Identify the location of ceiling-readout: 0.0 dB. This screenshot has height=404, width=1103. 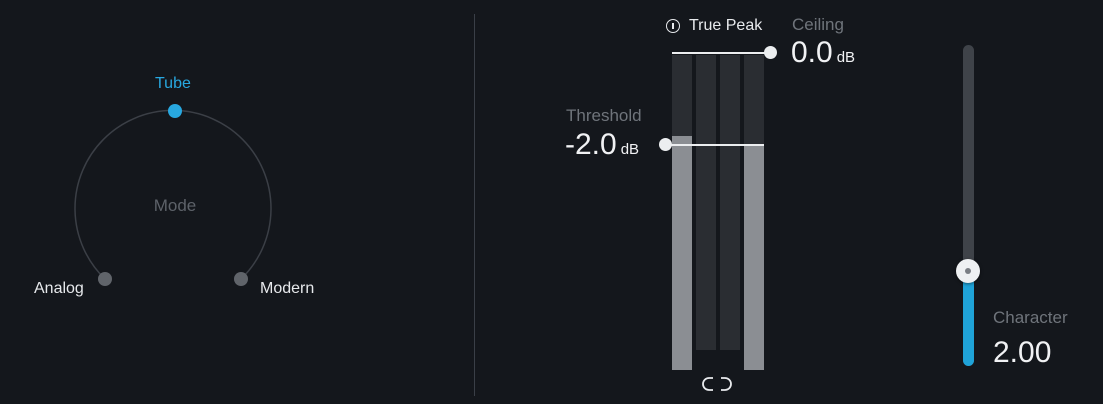
(823, 53).